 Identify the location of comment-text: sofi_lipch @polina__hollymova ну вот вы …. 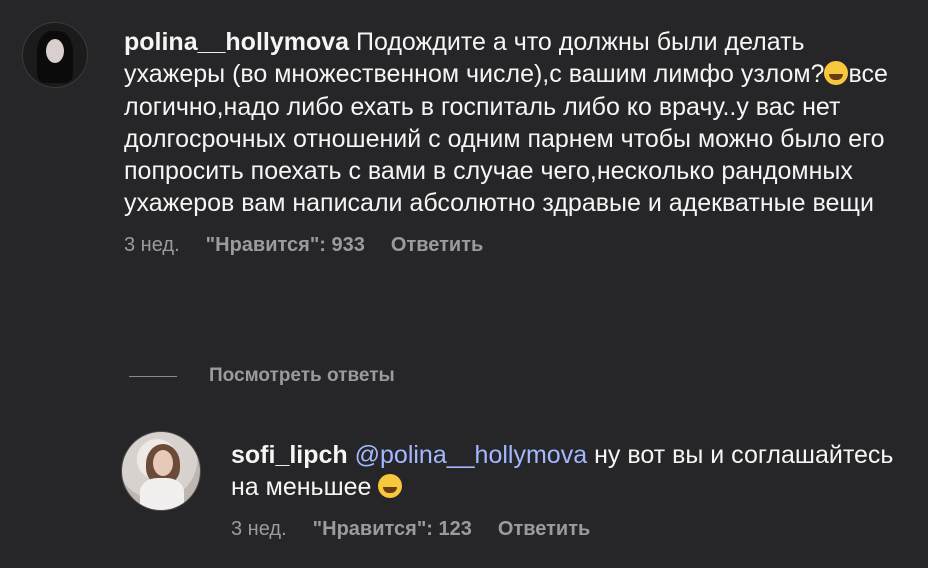
(566, 471).